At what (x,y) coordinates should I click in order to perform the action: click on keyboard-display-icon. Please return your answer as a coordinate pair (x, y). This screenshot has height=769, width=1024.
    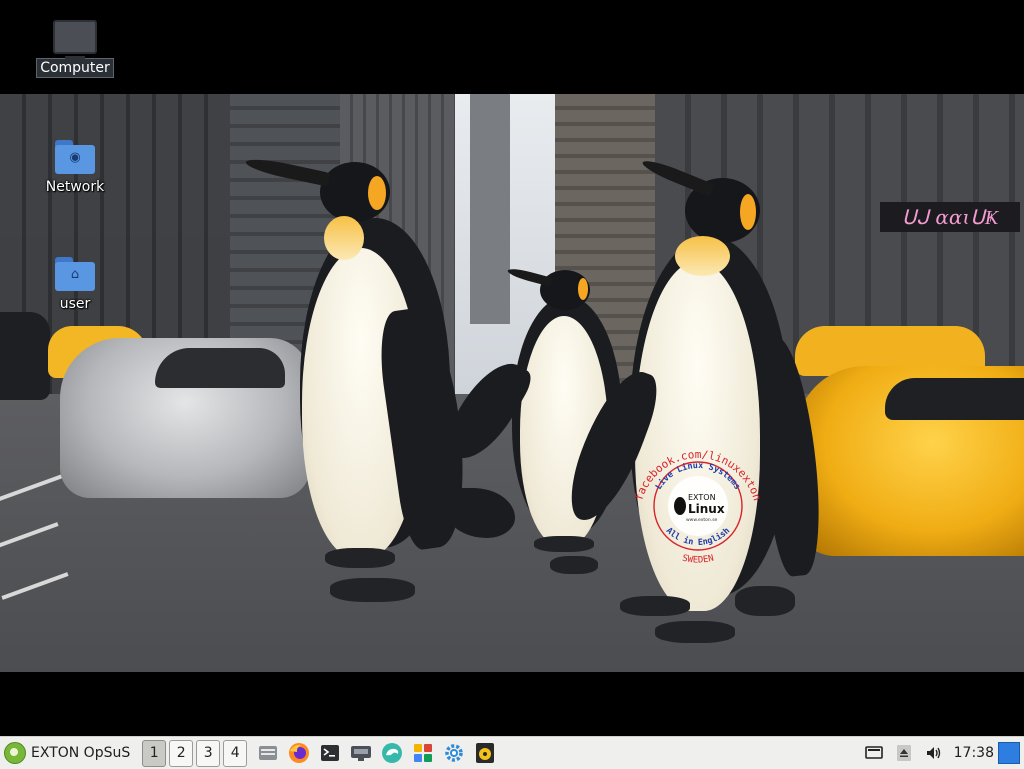
    Looking at the image, I should click on (873, 752).